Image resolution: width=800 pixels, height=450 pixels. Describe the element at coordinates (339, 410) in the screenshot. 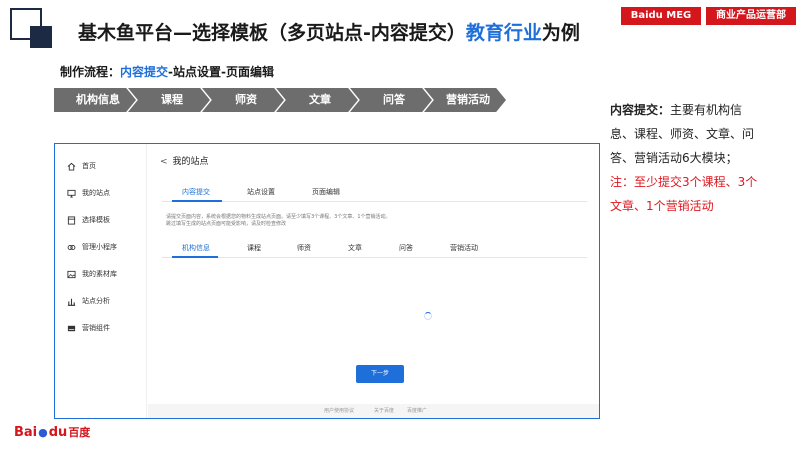

I see `footer-link-user-agreement: 用户使用协议` at that location.